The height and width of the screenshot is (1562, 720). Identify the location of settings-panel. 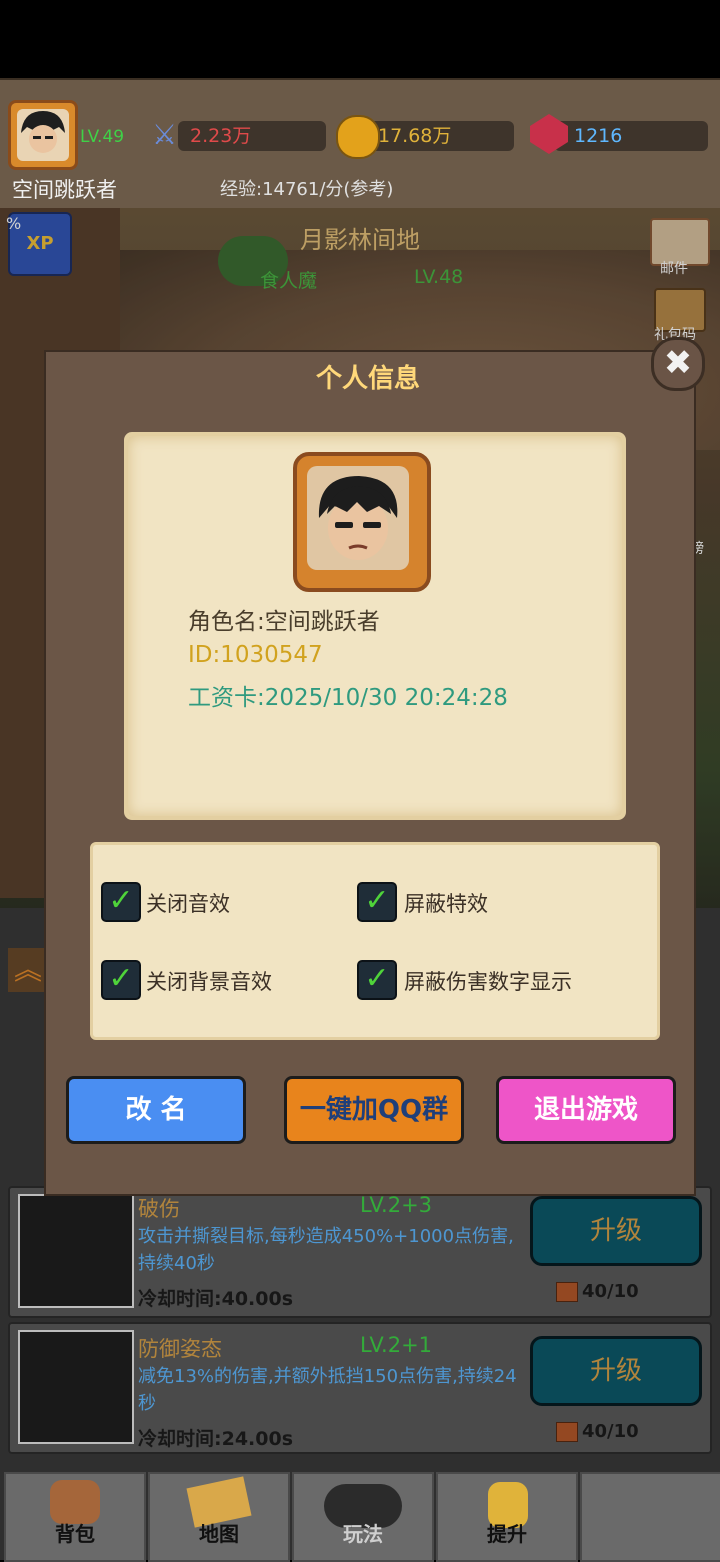
(375, 941).